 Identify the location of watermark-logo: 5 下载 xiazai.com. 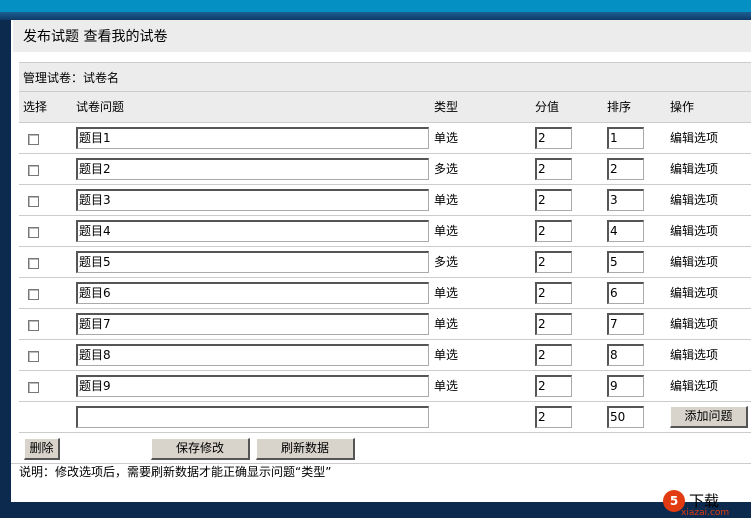
(707, 504).